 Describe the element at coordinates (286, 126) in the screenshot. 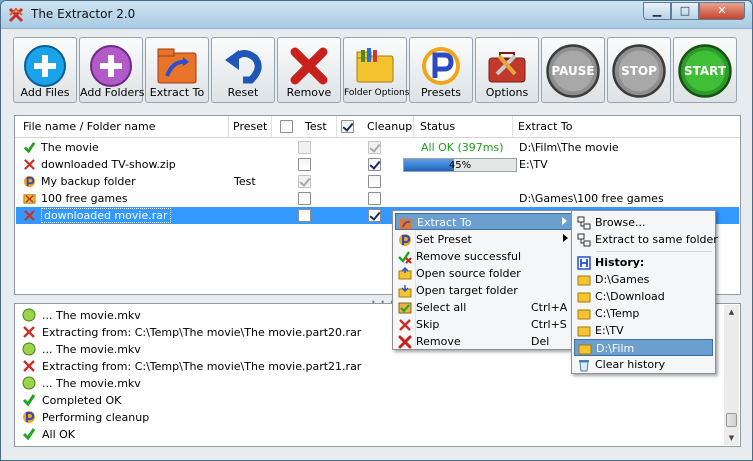

I see `header-test-checkbox` at that location.